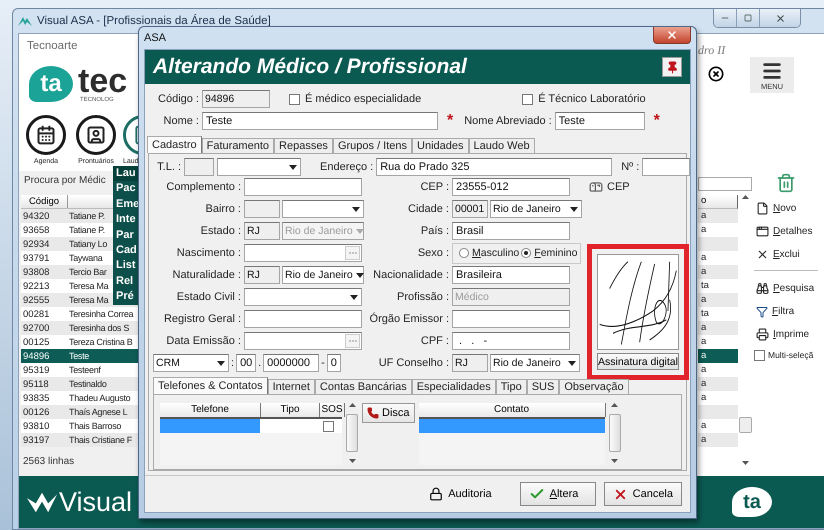  What do you see at coordinates (594, 386) in the screenshot?
I see `tab: Observação` at bounding box center [594, 386].